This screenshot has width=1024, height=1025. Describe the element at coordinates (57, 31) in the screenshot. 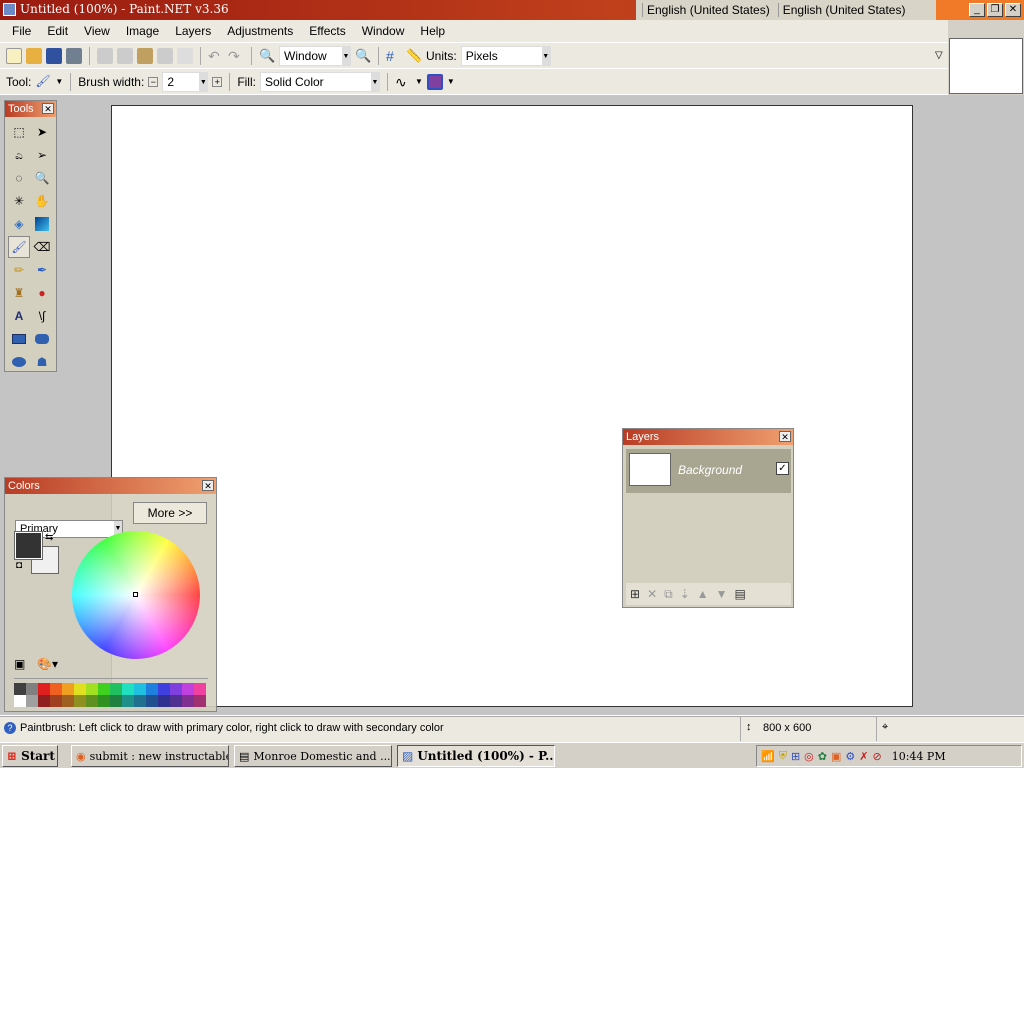

I see `menu-edit: Edit` at that location.